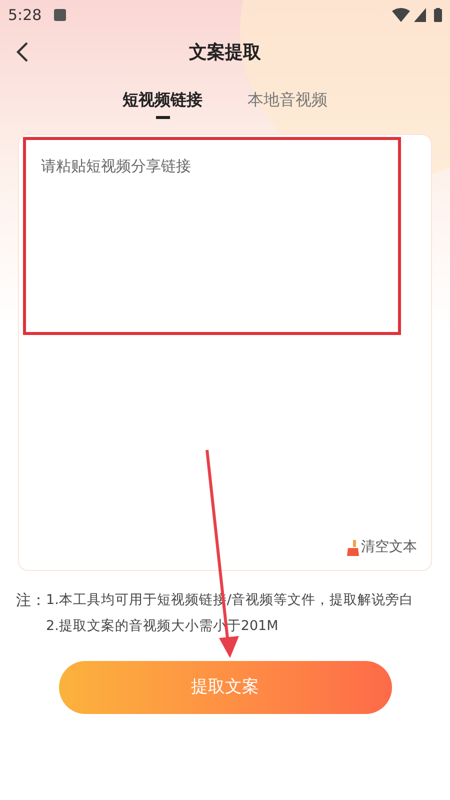 The image size is (450, 800). Describe the element at coordinates (438, 15) in the screenshot. I see `battery-icon` at that location.